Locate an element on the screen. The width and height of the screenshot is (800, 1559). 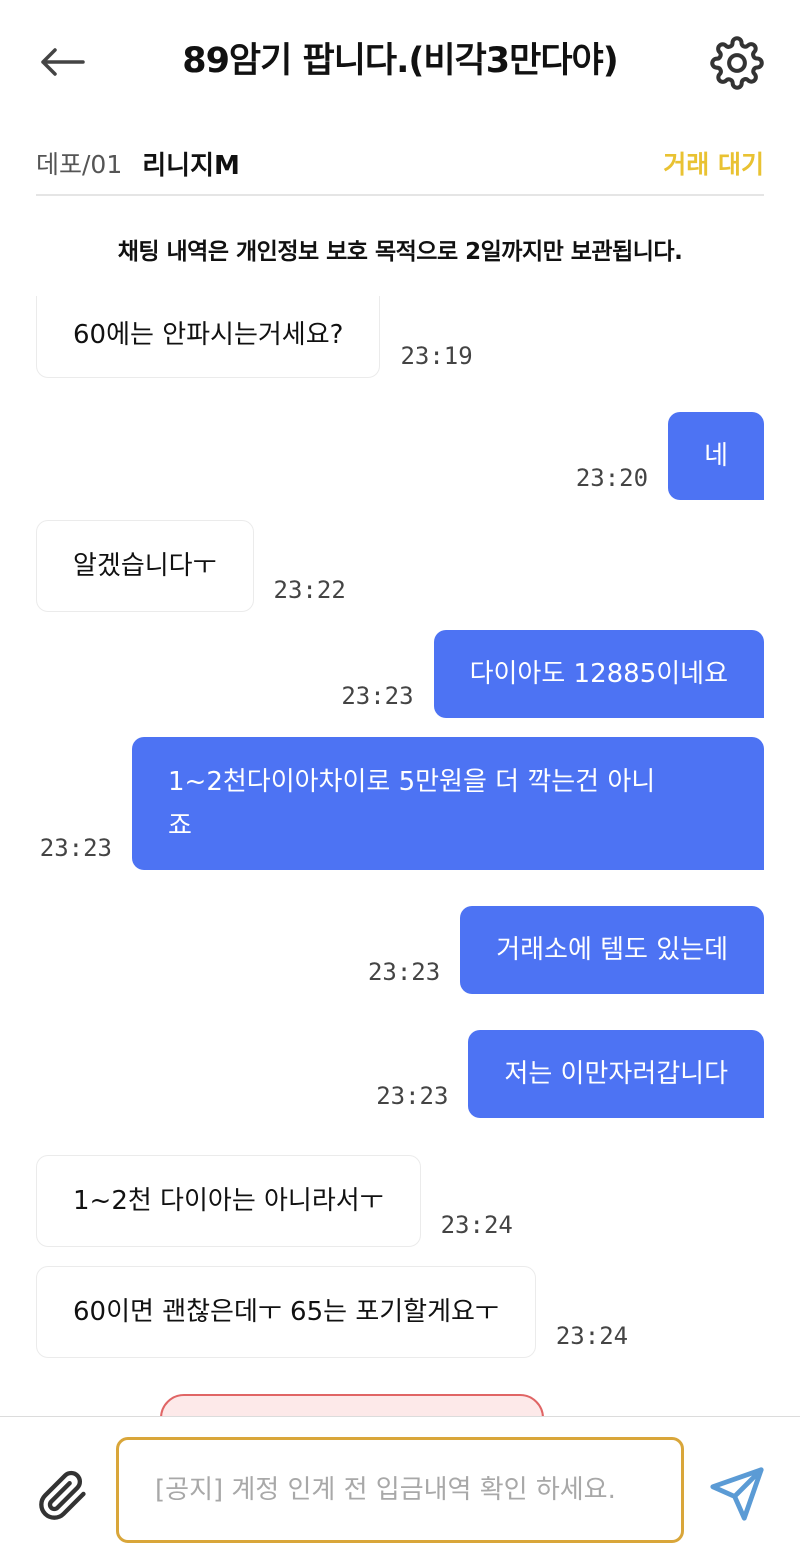
message-time: 23:19 is located at coordinates (436, 356).